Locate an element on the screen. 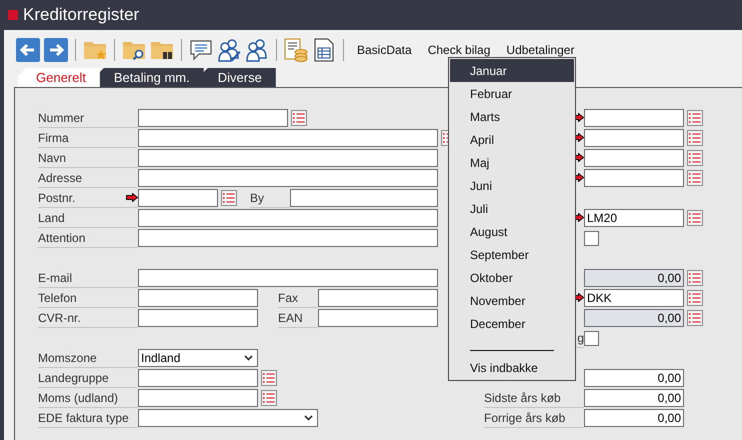  dropdown-field is located at coordinates (228, 418).